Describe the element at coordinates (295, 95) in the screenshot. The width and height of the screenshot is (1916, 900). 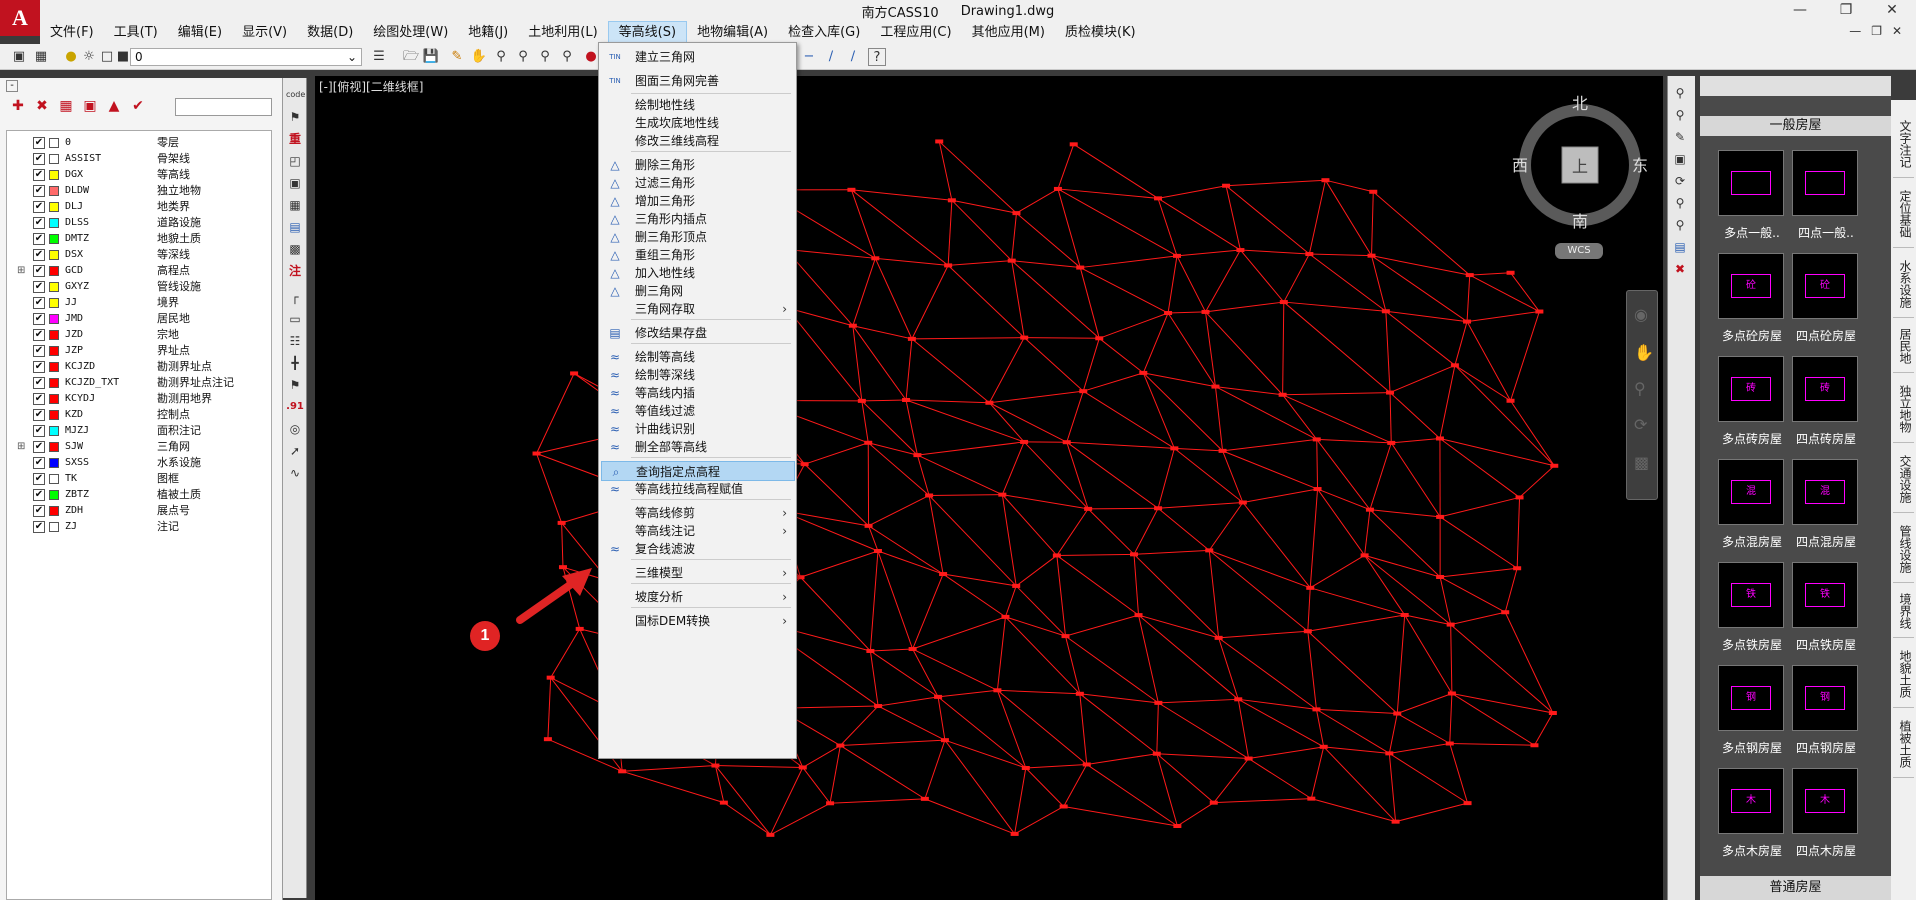
I see `code-icon: code` at that location.